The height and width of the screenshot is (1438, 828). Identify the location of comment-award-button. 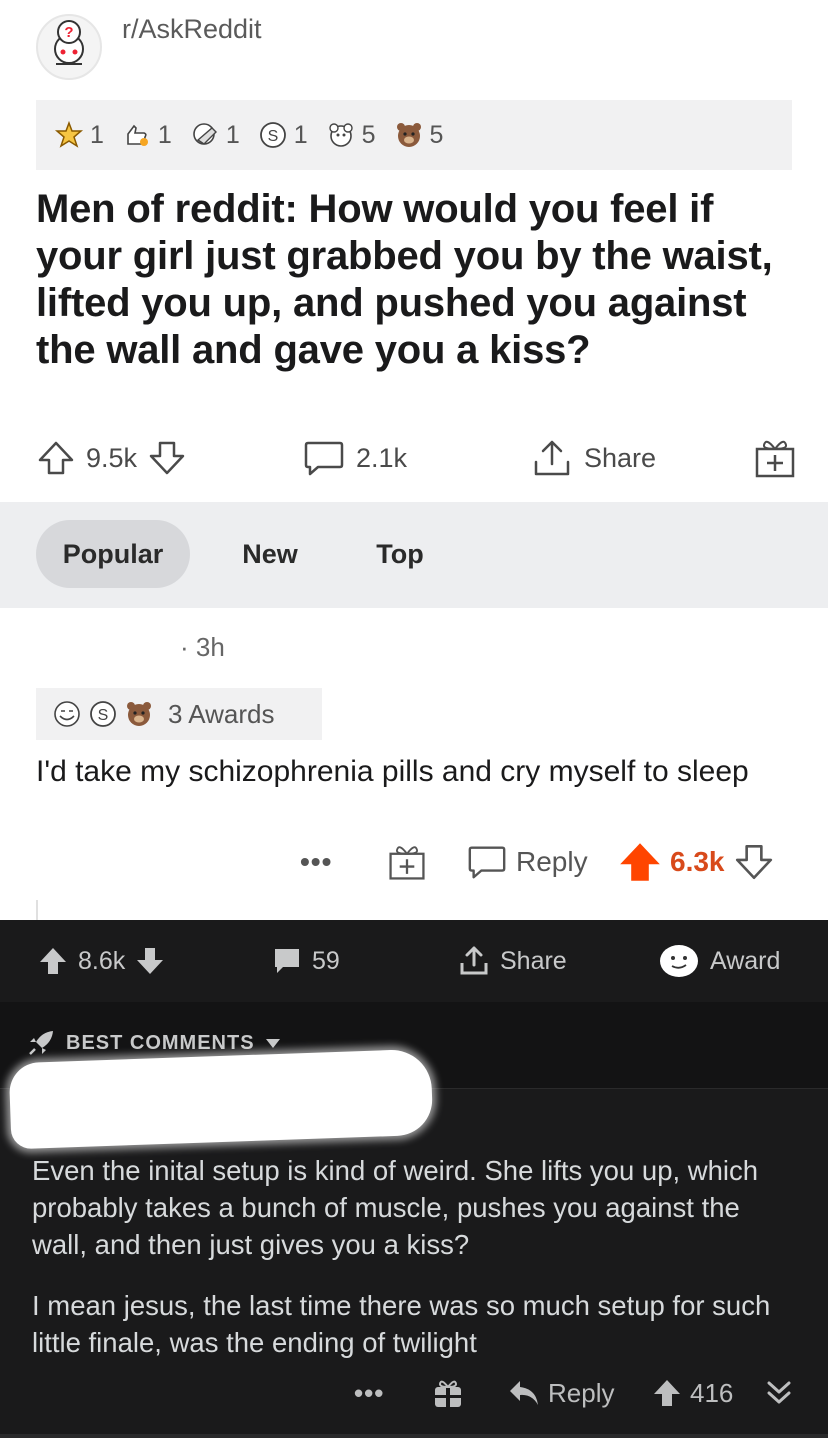
(407, 862).